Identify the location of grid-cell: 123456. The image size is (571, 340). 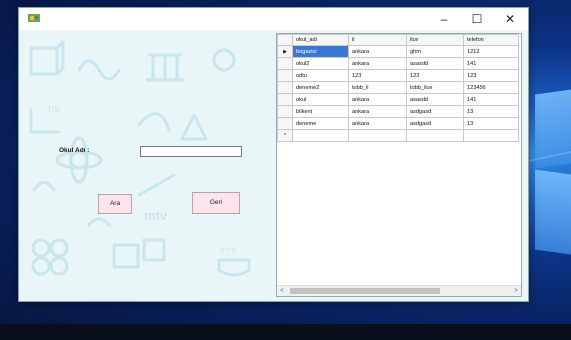
(491, 87).